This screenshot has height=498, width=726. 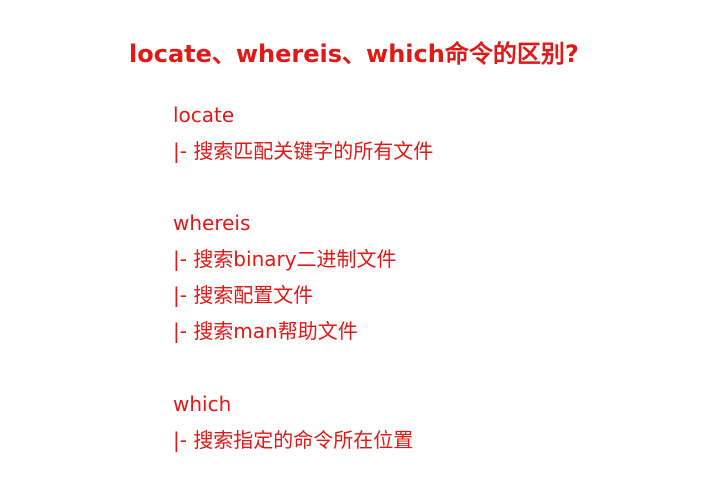 I want to click on description-line: |- 搜索匹配关键字的所有文件, so click(x=303, y=151).